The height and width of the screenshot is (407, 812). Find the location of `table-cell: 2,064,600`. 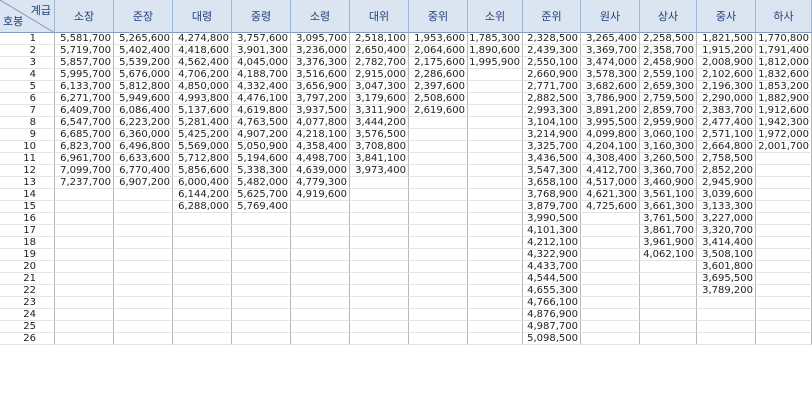

table-cell: 2,064,600 is located at coordinates (438, 51).